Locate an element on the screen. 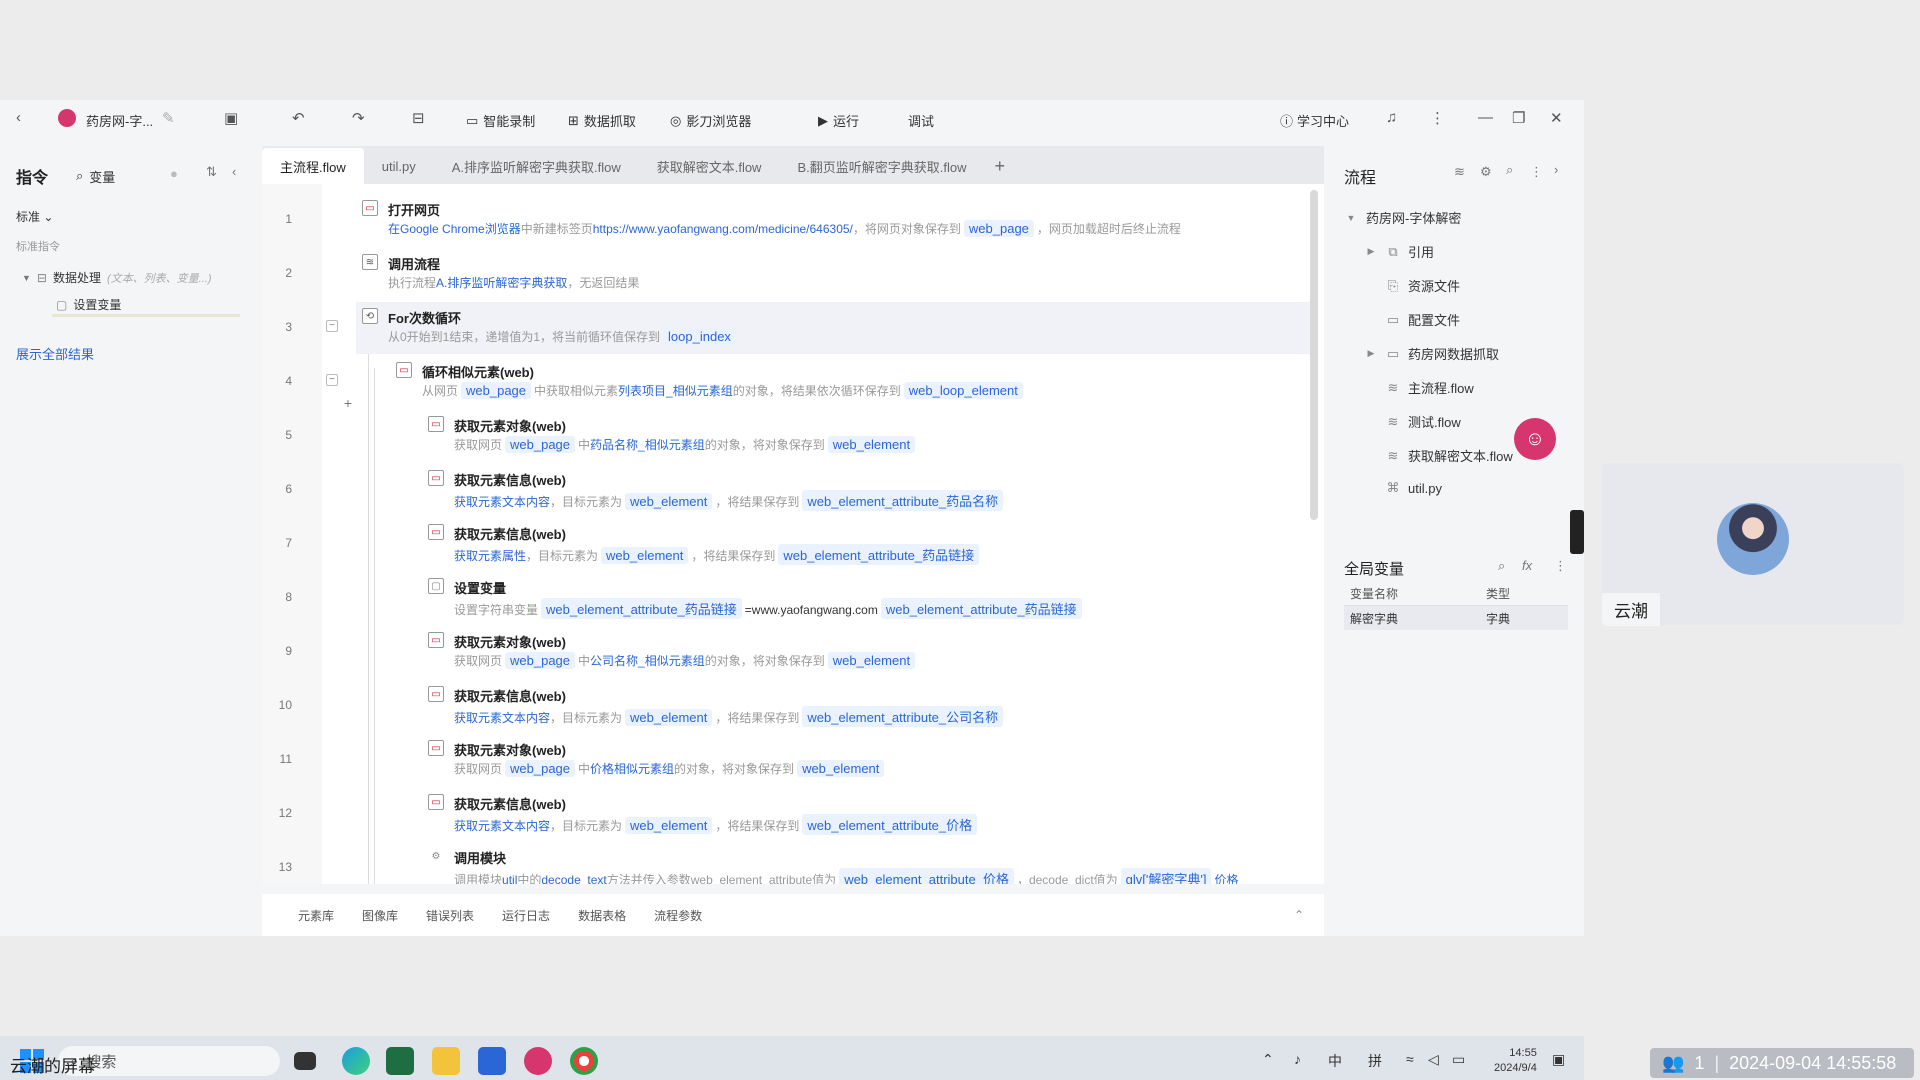 The width and height of the screenshot is (1920, 1080). task-view-icon is located at coordinates (305, 1061).